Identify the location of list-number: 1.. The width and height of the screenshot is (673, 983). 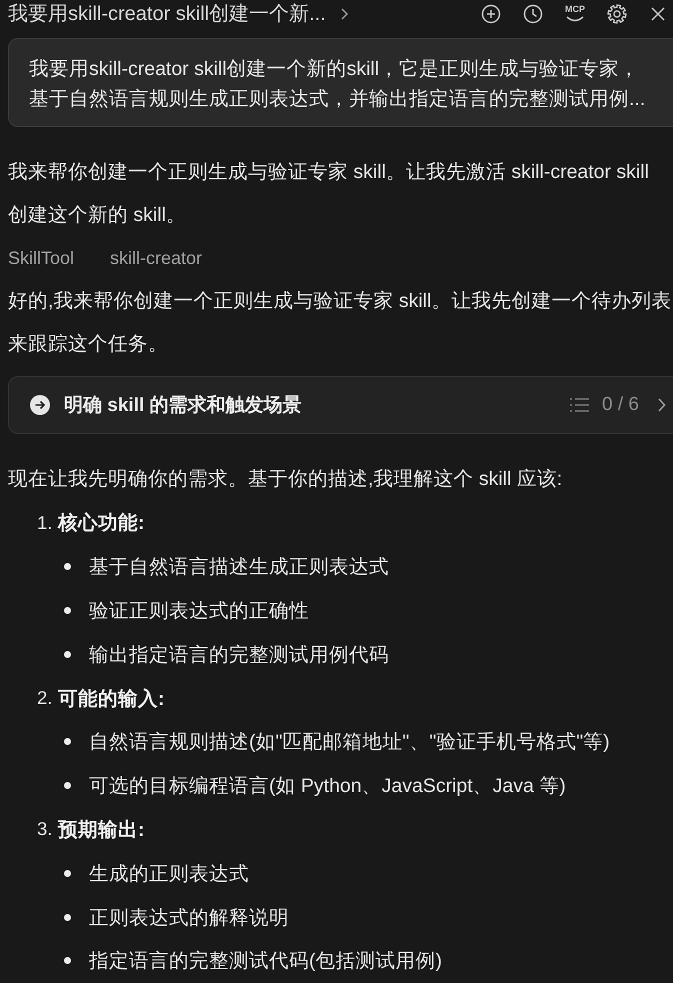
(45, 523).